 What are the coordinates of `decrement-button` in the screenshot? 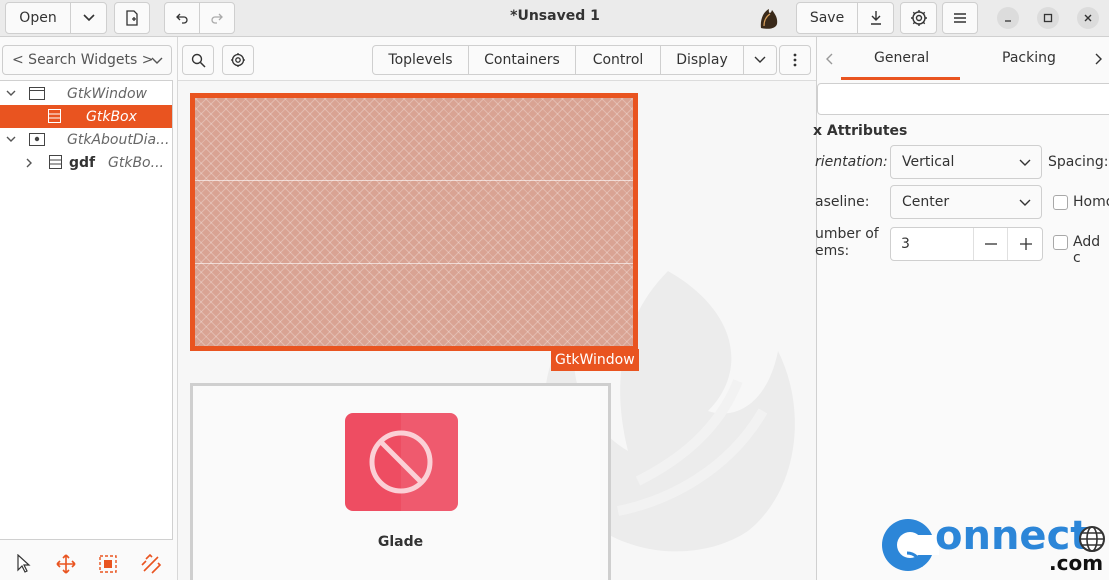 It's located at (990, 244).